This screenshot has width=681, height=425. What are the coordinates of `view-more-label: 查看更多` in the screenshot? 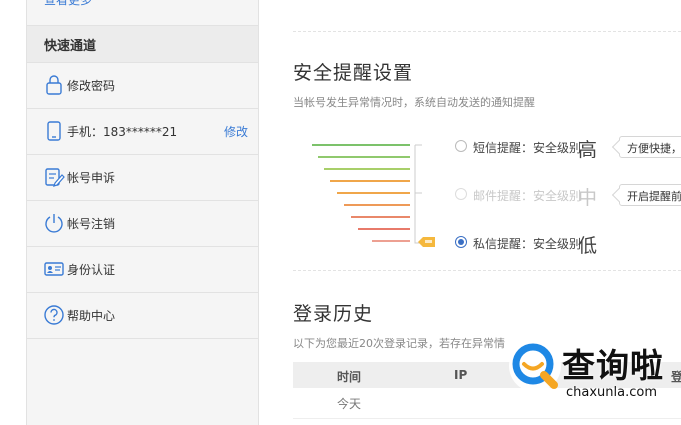 It's located at (68, 4).